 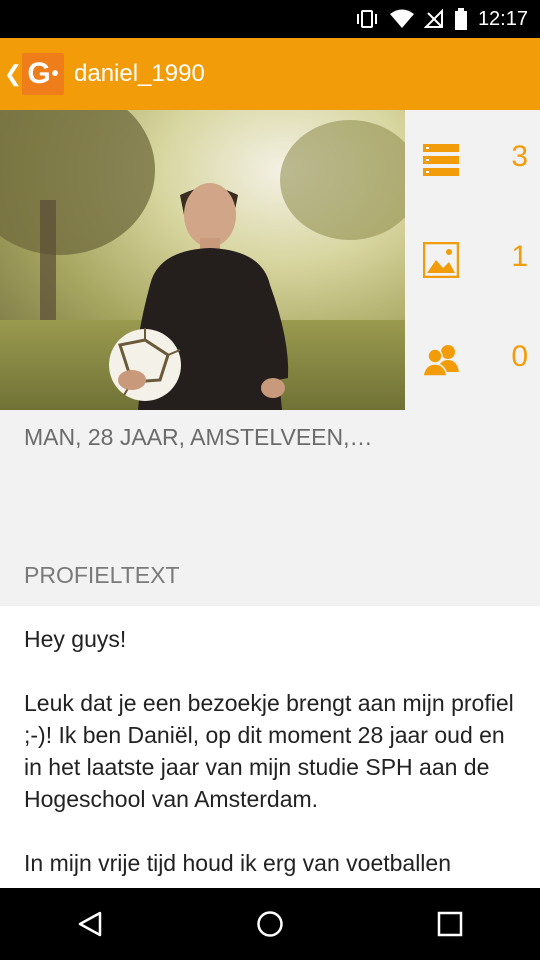 What do you see at coordinates (502, 18) in the screenshot?
I see `status-time: 12:17` at bounding box center [502, 18].